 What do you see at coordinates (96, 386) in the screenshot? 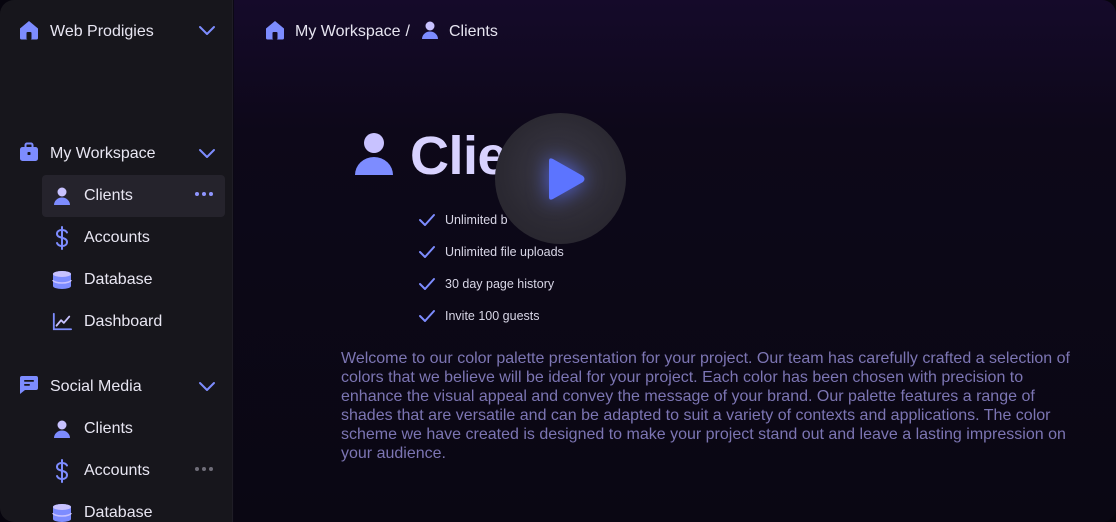
I see `sidebar-group-label: Social Media` at bounding box center [96, 386].